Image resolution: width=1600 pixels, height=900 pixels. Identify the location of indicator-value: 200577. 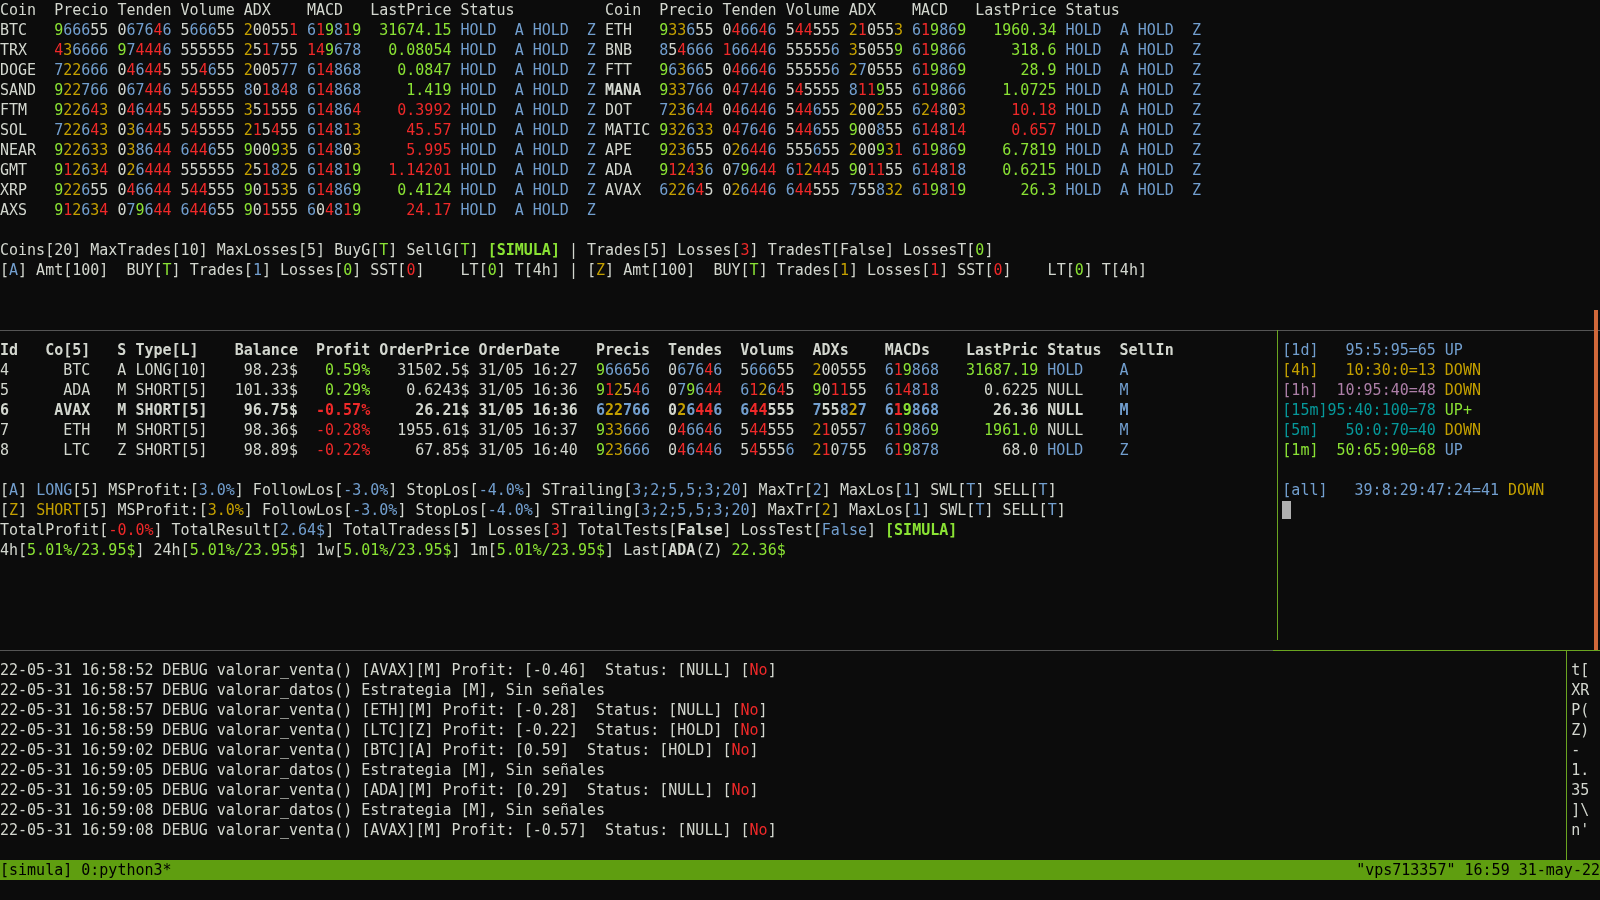
(270, 70).